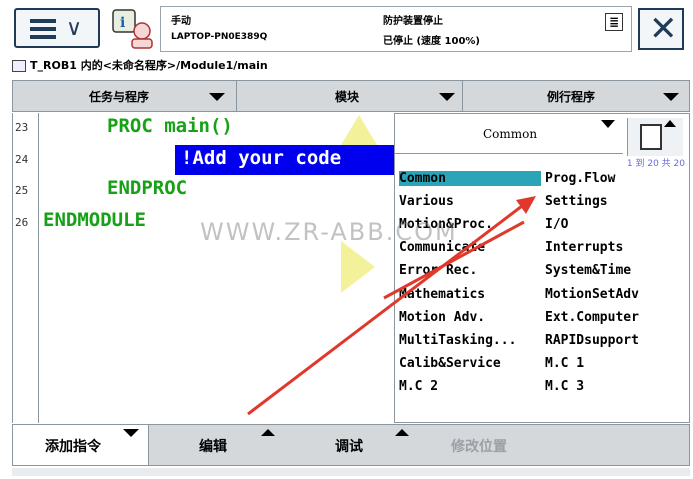 This screenshot has height=479, width=693. Describe the element at coordinates (213, 447) in the screenshot. I see `button-label: 编辑` at that location.